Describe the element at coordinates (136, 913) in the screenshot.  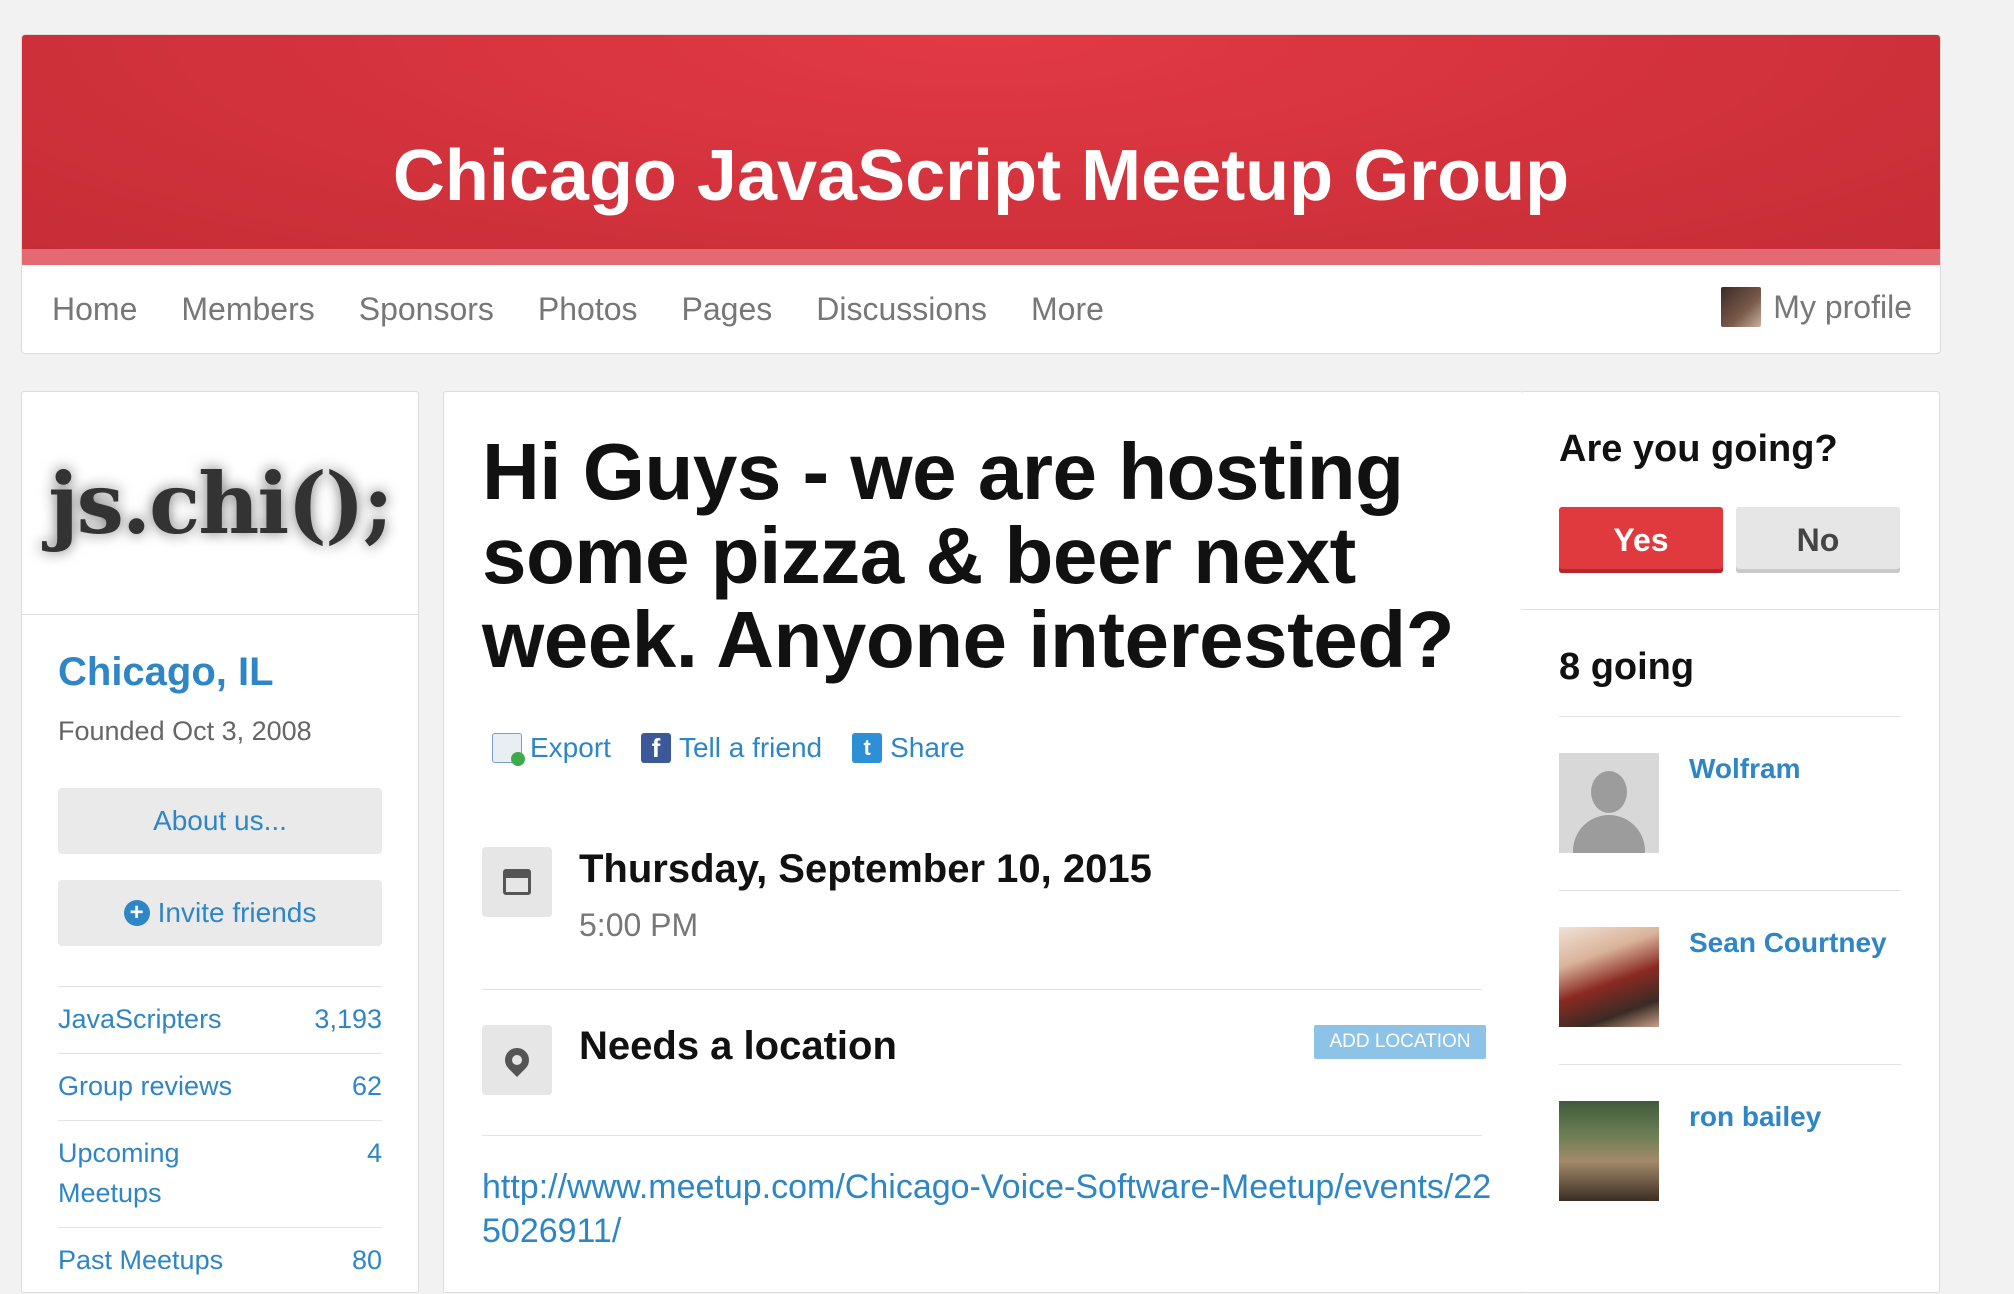
I see `plus-circle-icon: +` at that location.